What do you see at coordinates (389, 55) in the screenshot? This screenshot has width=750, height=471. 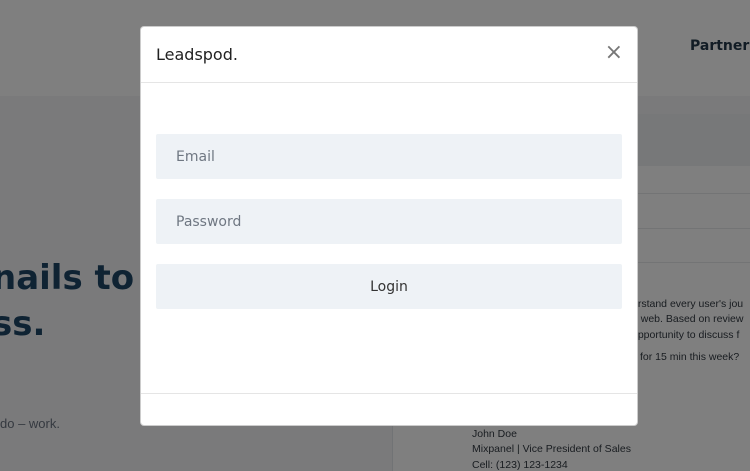 I see `modal-header: Leadspod. ×` at bounding box center [389, 55].